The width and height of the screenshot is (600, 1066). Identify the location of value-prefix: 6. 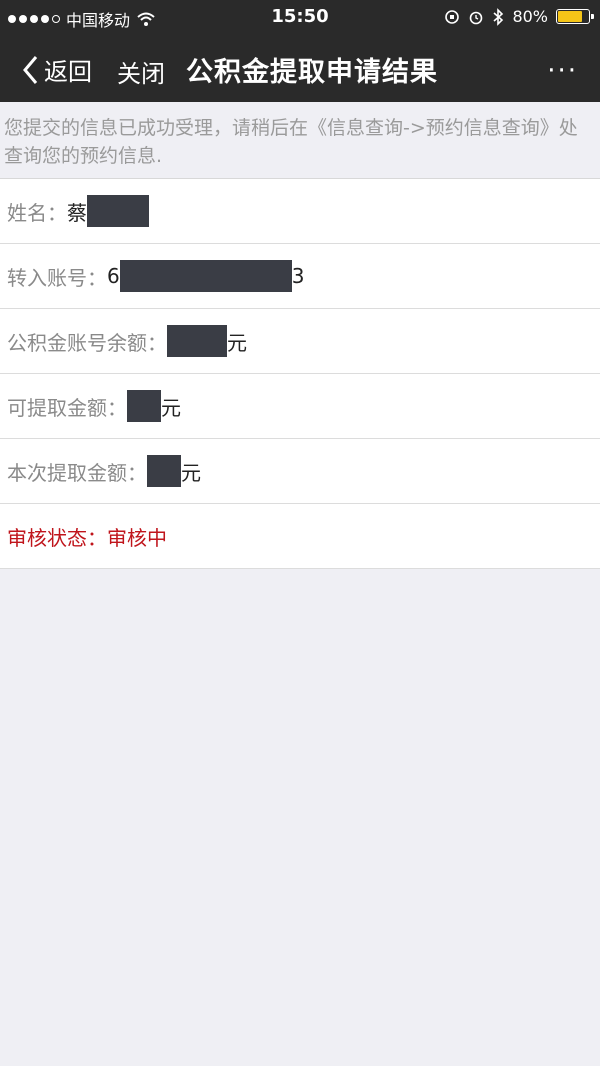
(113, 276).